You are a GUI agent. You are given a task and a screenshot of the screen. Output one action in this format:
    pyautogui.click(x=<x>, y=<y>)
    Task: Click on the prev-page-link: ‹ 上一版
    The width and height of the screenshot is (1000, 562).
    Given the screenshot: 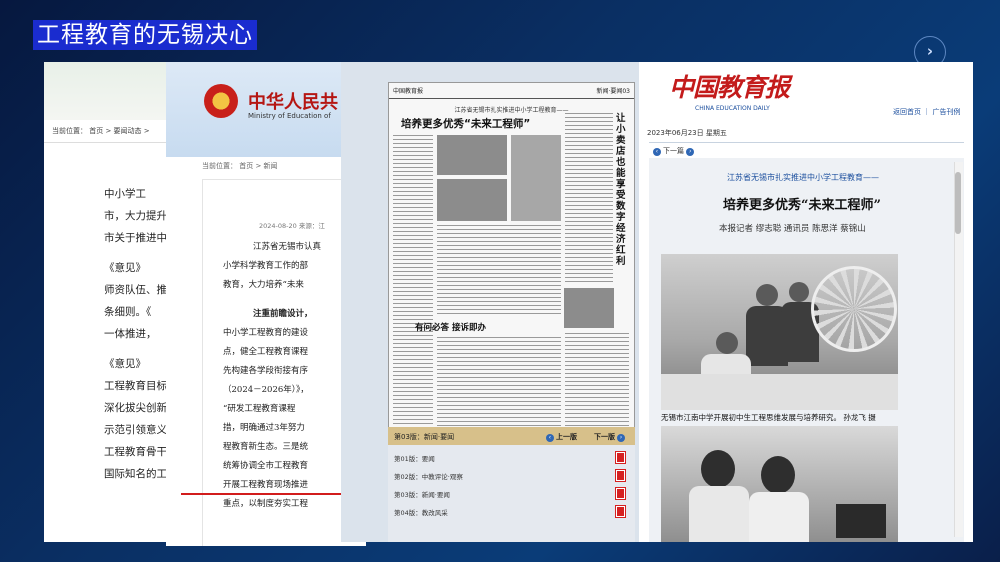 What is the action you would take?
    pyautogui.click(x=561, y=437)
    